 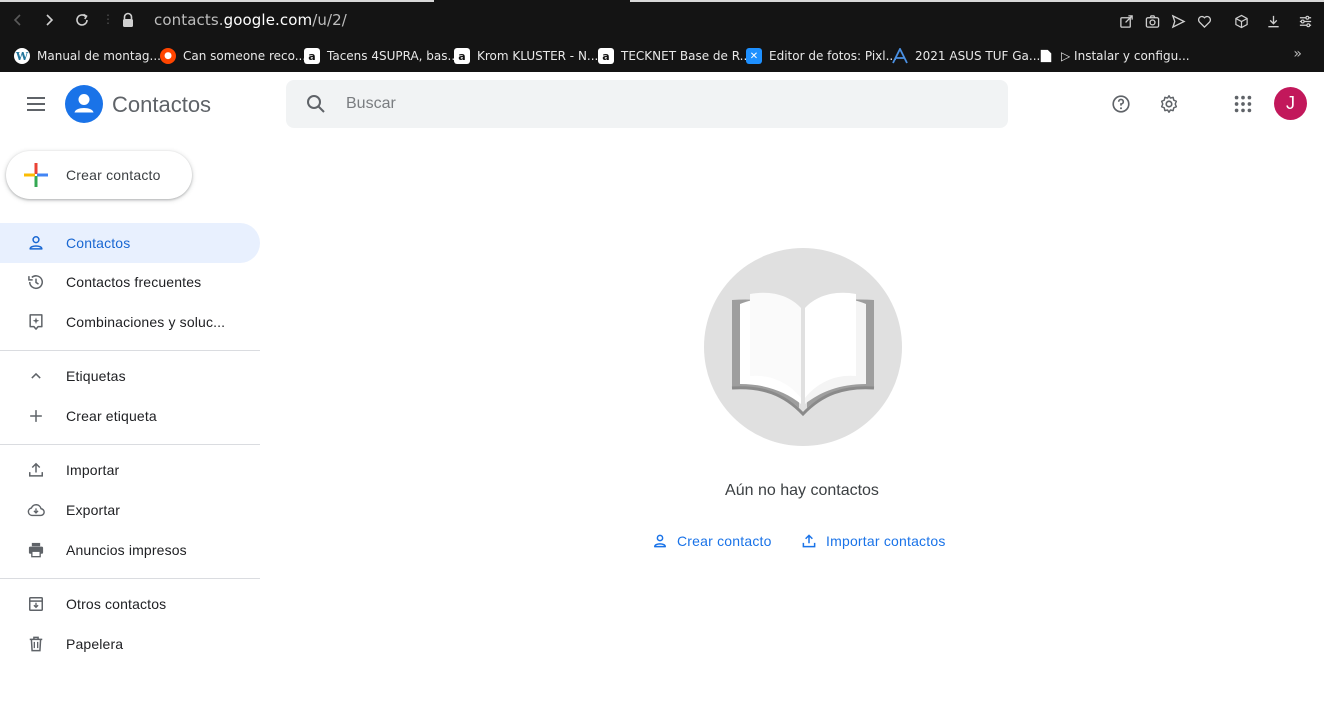 I want to click on download-icon, so click(x=1273, y=21).